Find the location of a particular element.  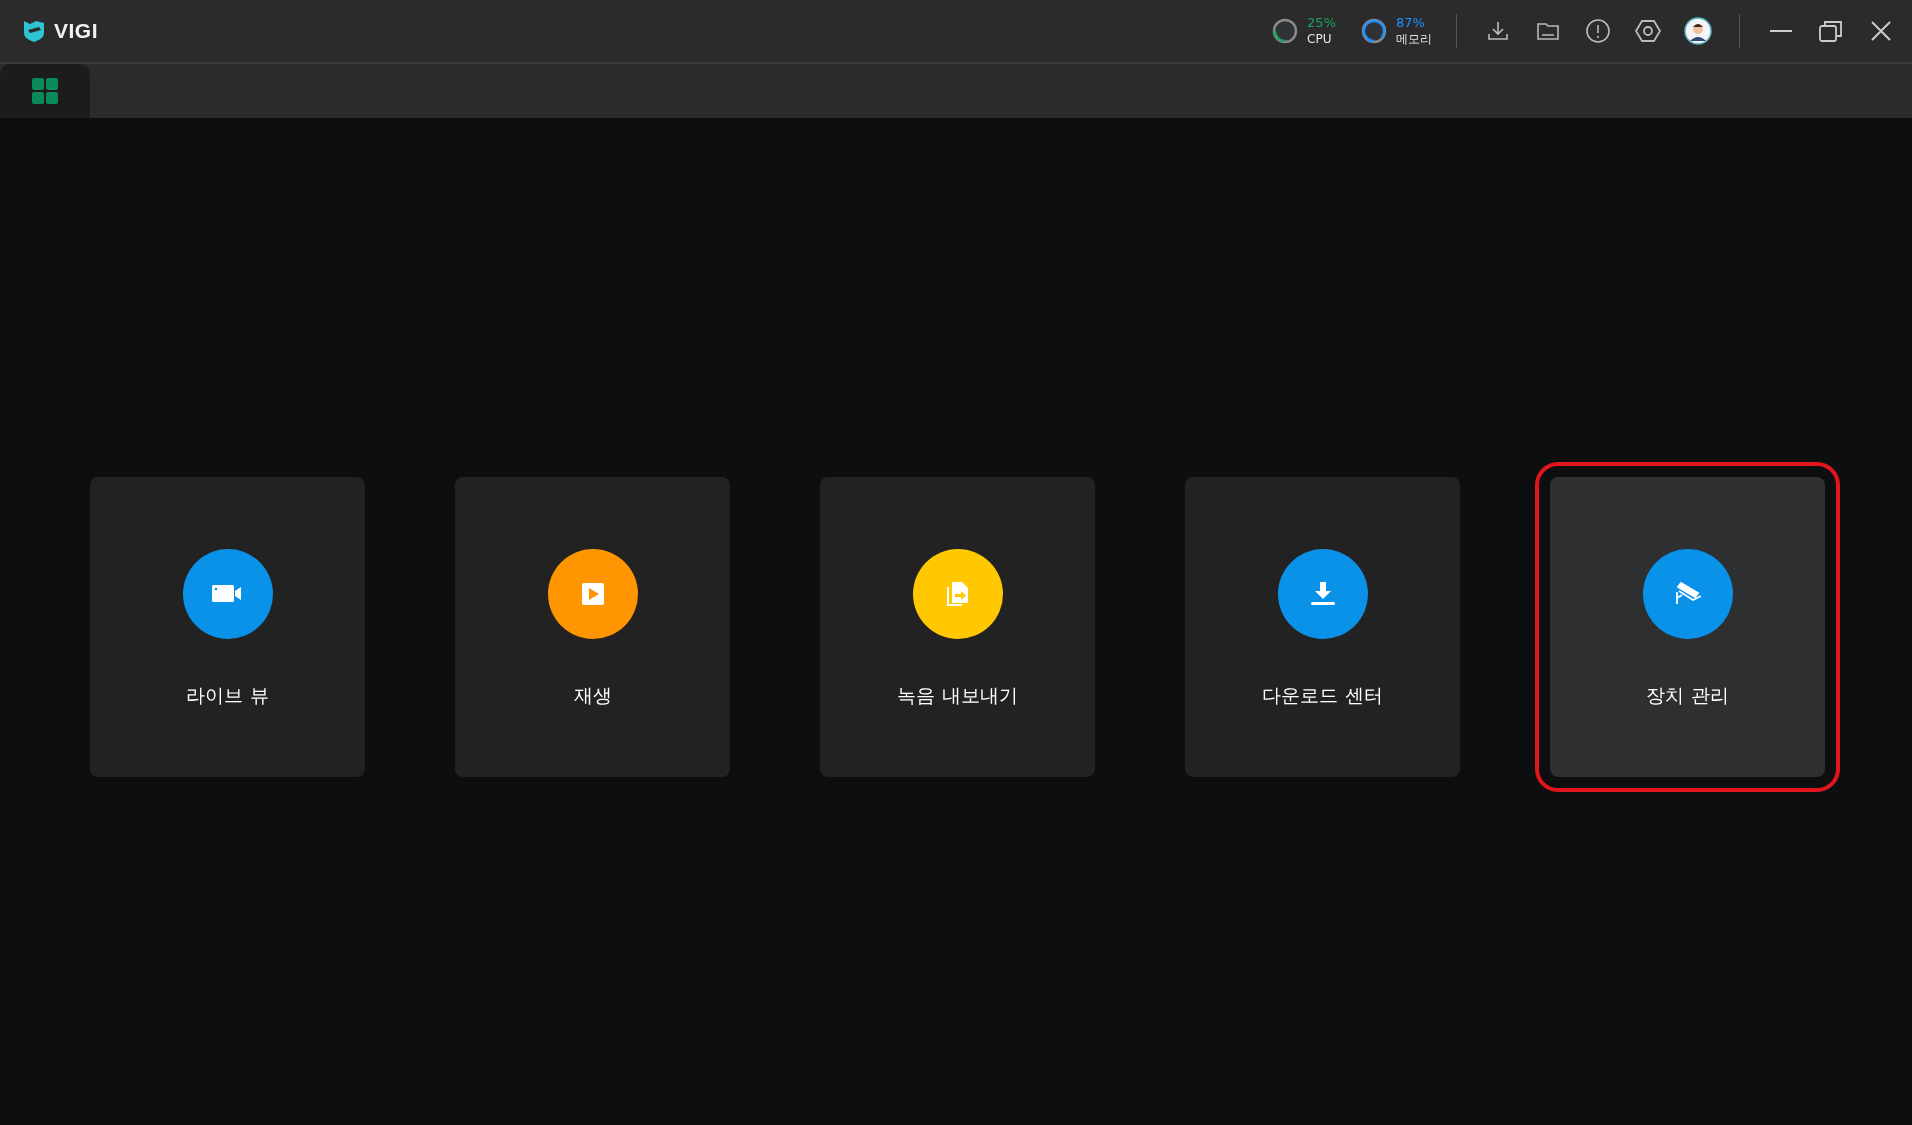

home-tab is located at coordinates (45, 91).